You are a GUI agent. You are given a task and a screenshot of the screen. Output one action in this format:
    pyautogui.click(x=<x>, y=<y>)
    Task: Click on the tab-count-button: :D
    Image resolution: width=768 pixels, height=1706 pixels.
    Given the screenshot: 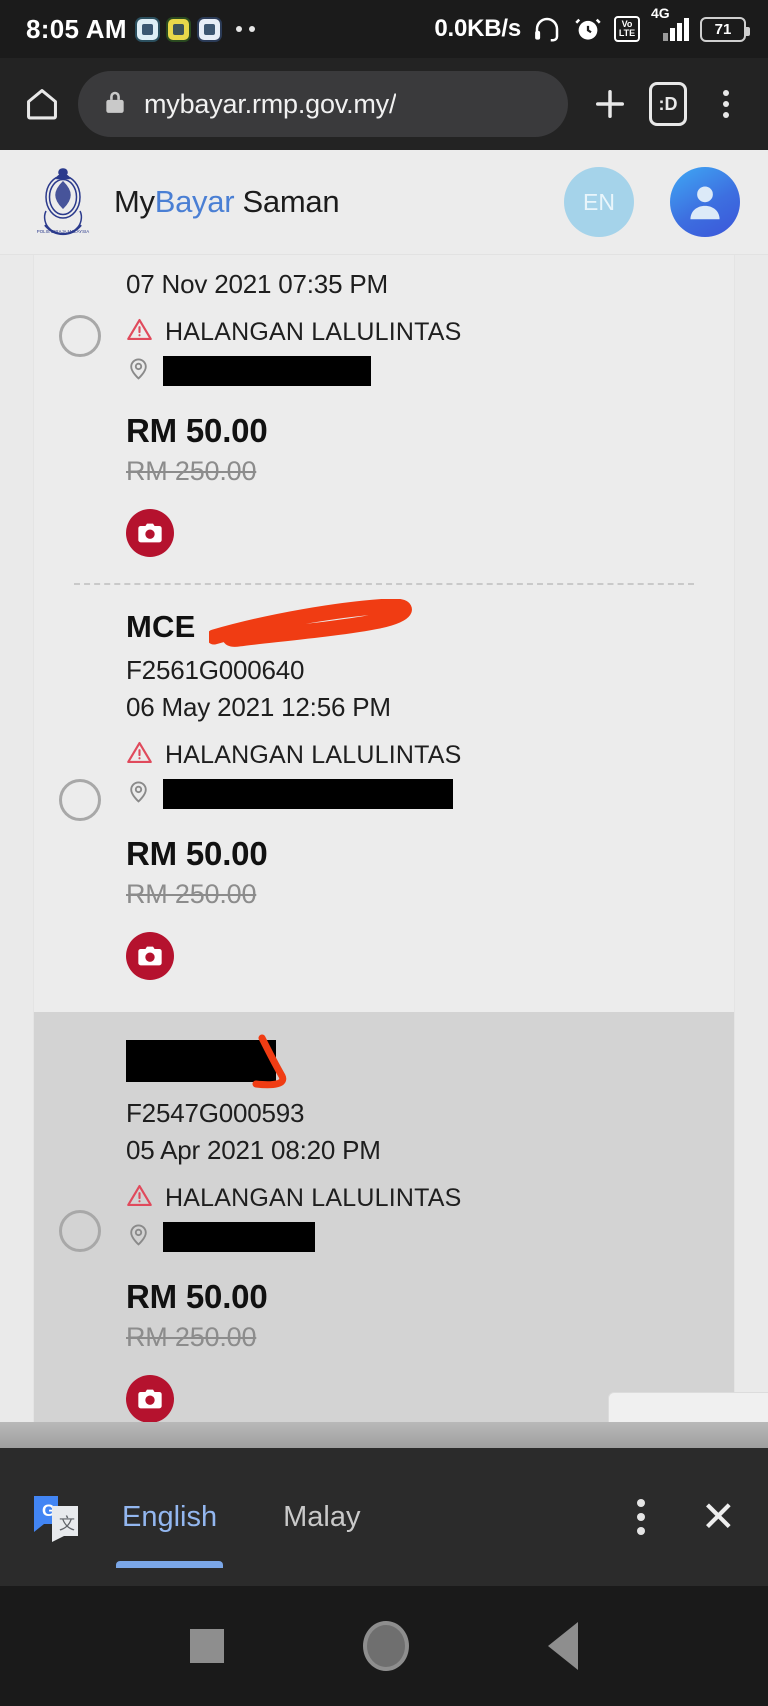 What is the action you would take?
    pyautogui.click(x=668, y=104)
    